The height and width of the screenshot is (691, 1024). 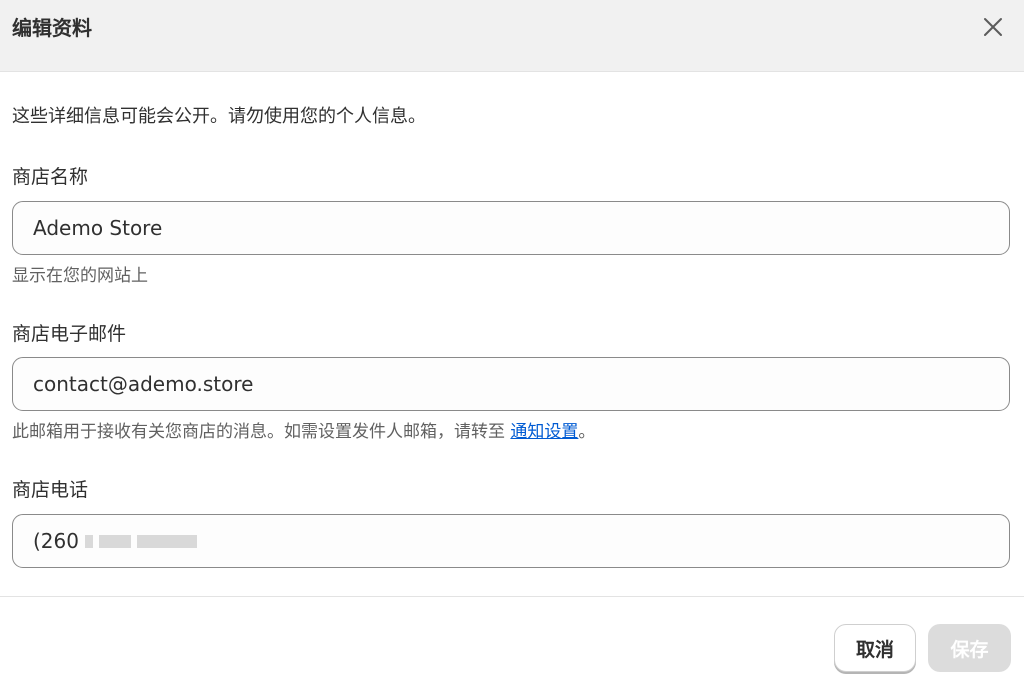 What do you see at coordinates (544, 432) in the screenshot?
I see `notification-settings-link: 通知设置` at bounding box center [544, 432].